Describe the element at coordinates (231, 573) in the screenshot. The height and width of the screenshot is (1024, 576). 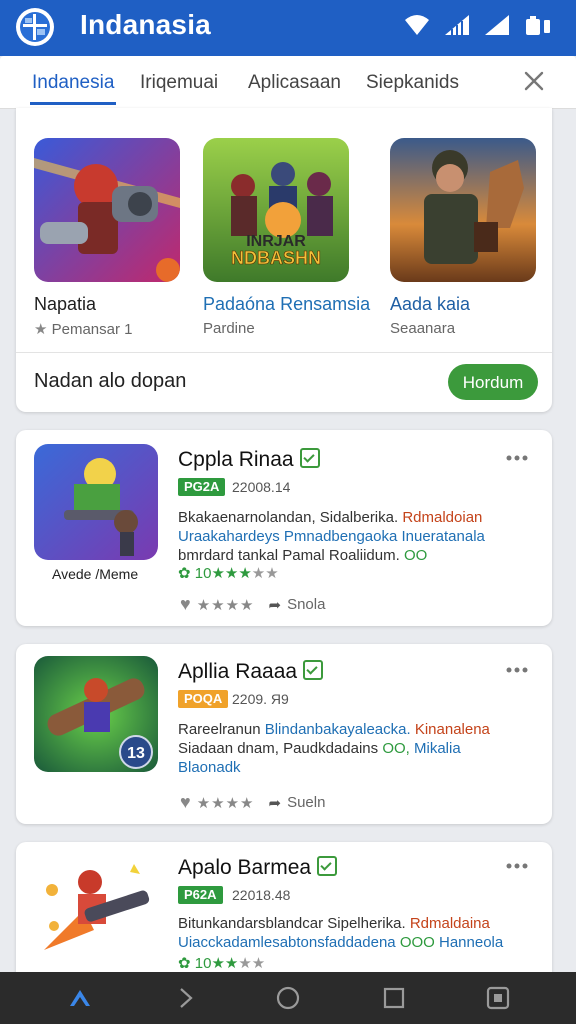
I see `rating-stars: ★★★` at that location.